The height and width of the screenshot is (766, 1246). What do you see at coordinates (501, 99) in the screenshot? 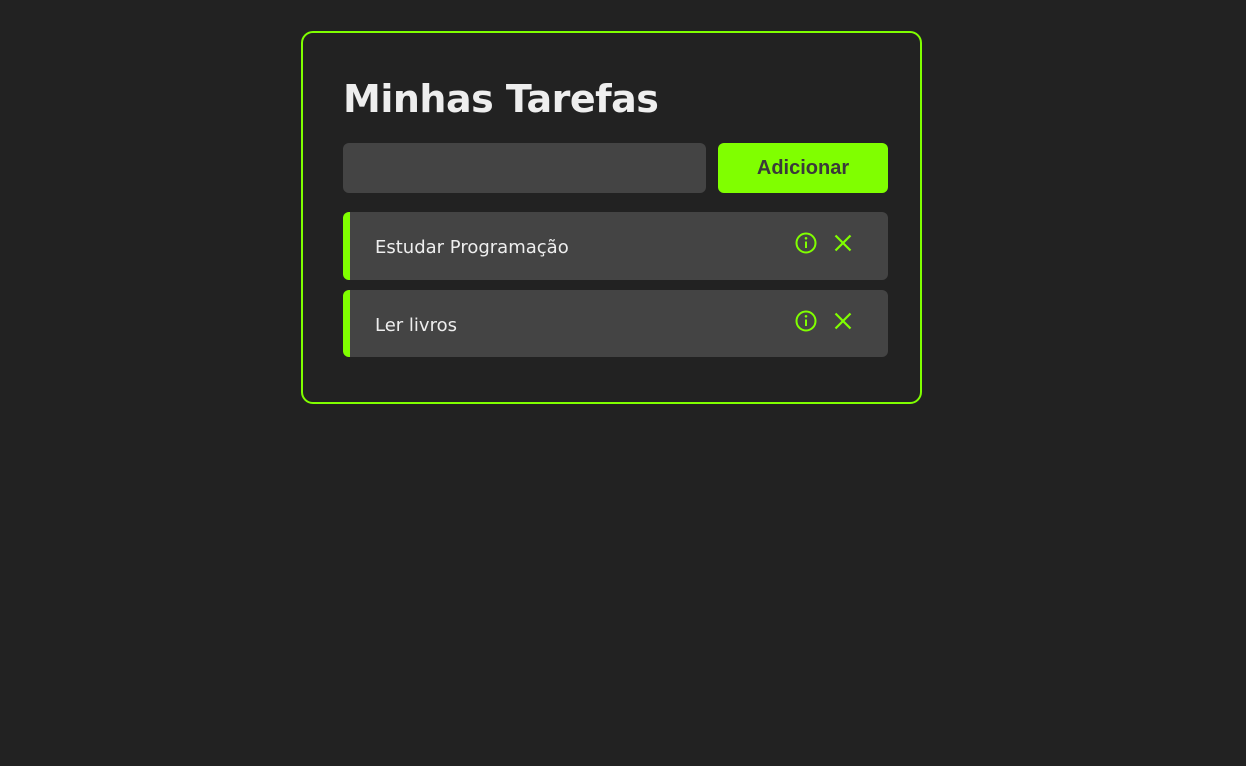
I see `page-title: Minhas Tarefas` at bounding box center [501, 99].